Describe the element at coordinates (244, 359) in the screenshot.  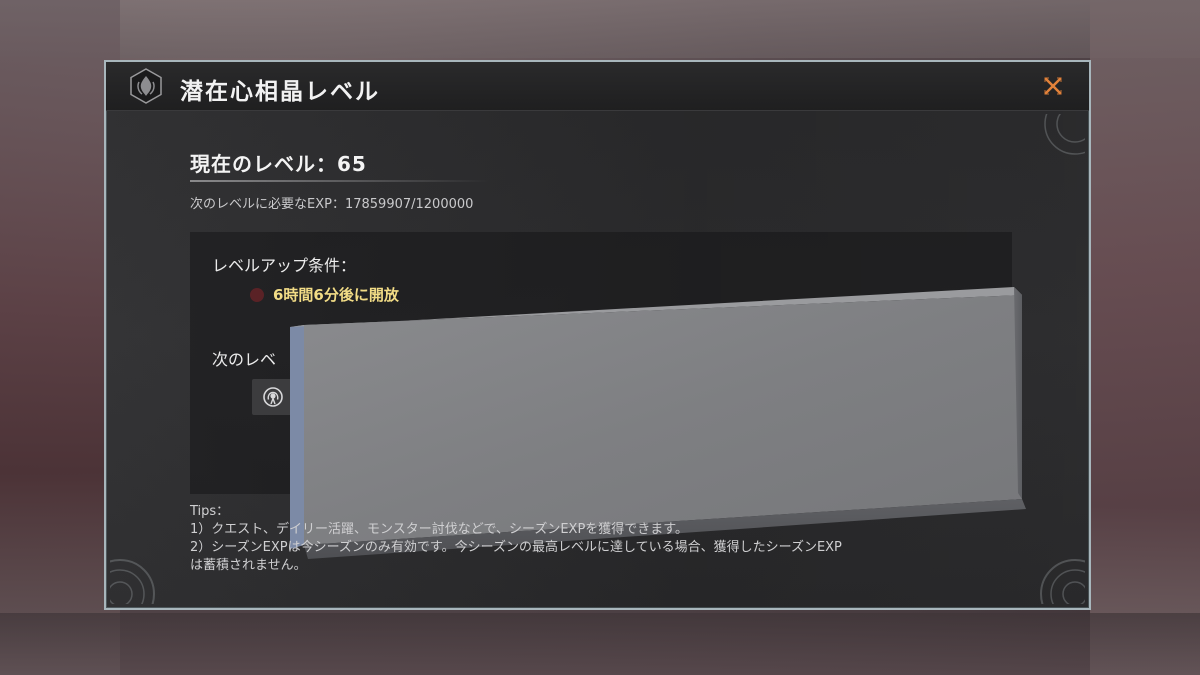
I see `next-level-title: 次のレベ` at that location.